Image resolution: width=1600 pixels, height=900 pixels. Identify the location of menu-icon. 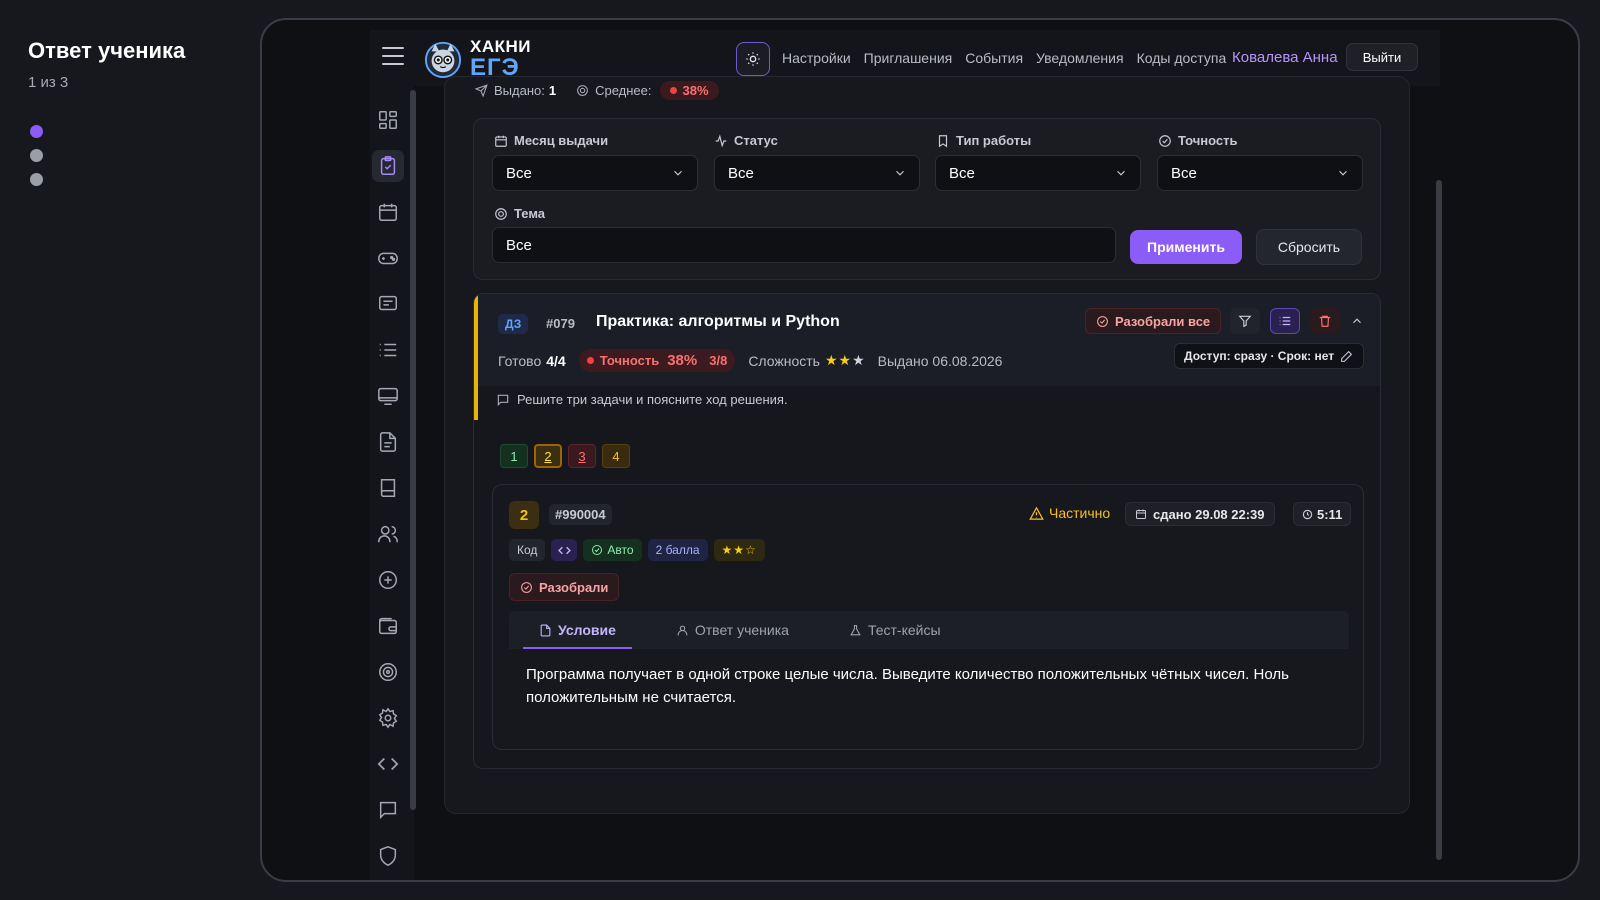
(393, 57).